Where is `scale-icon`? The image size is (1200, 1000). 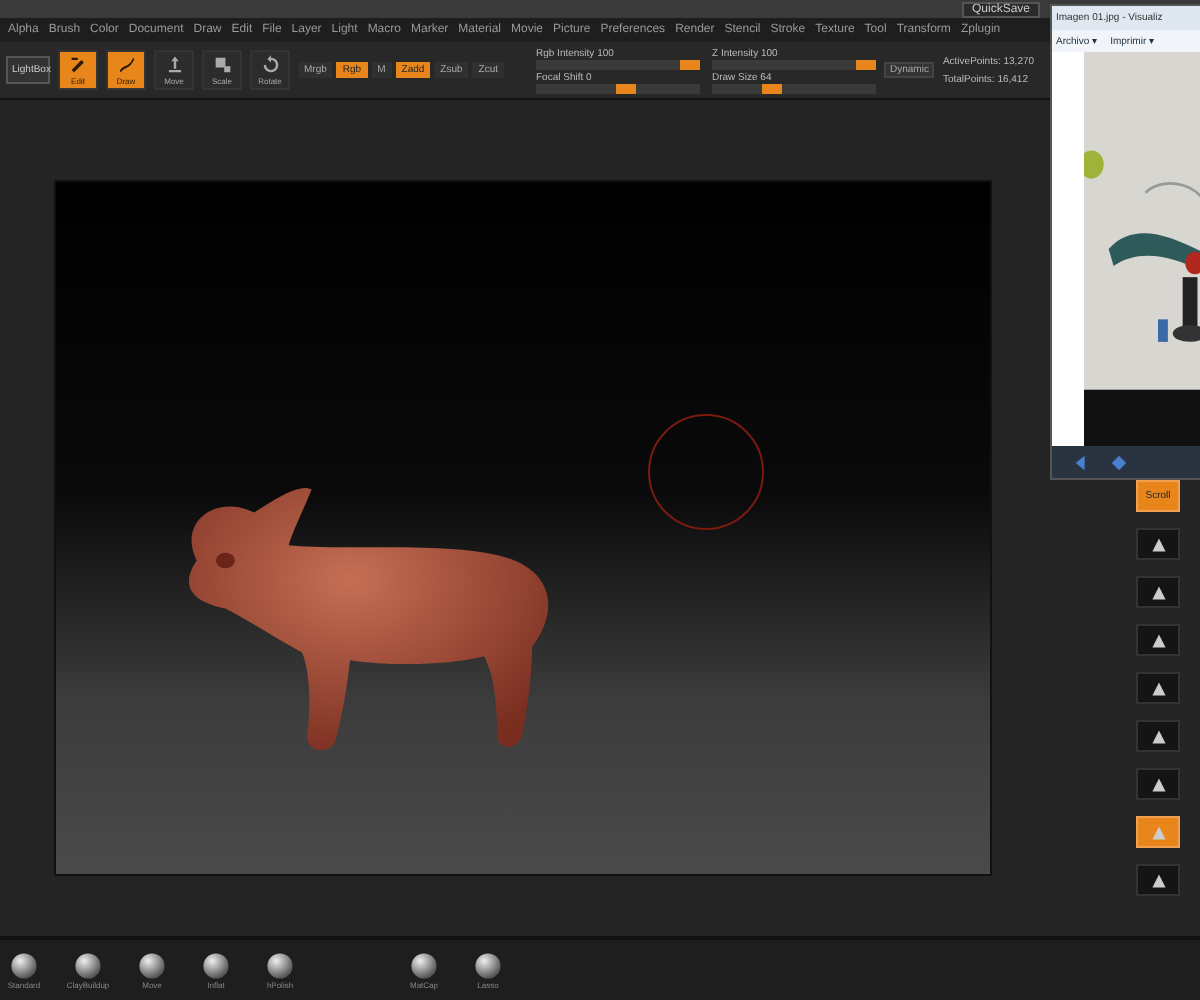
scale-icon is located at coordinates (222, 65).